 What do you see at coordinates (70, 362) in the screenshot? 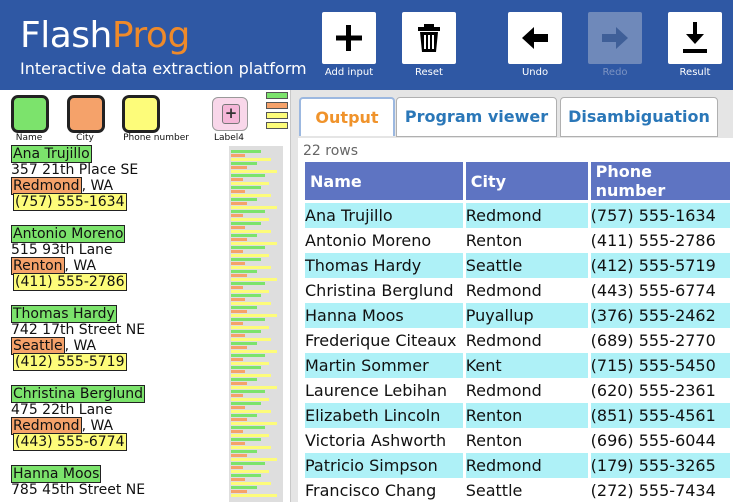
I see `phone-highlight: (412) 555-5719` at bounding box center [70, 362].